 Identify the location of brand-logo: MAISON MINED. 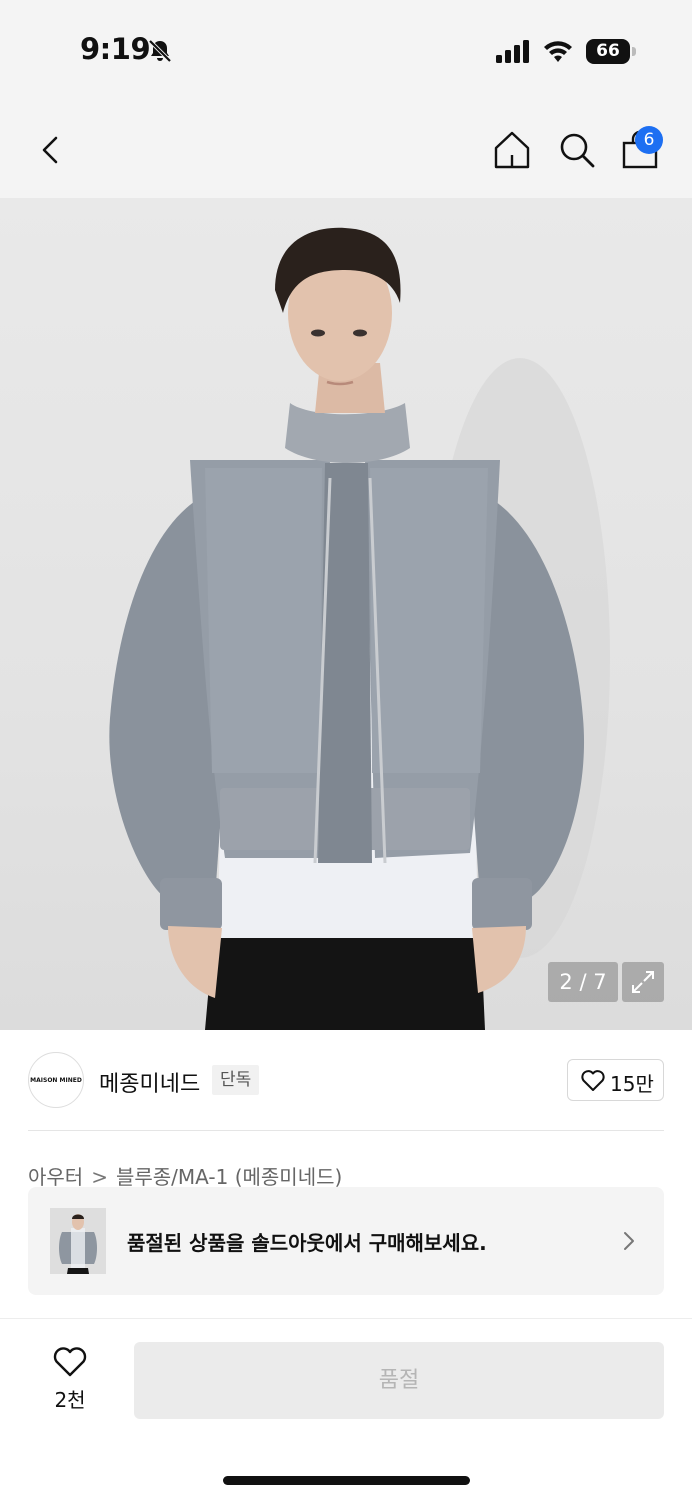
(56, 1080).